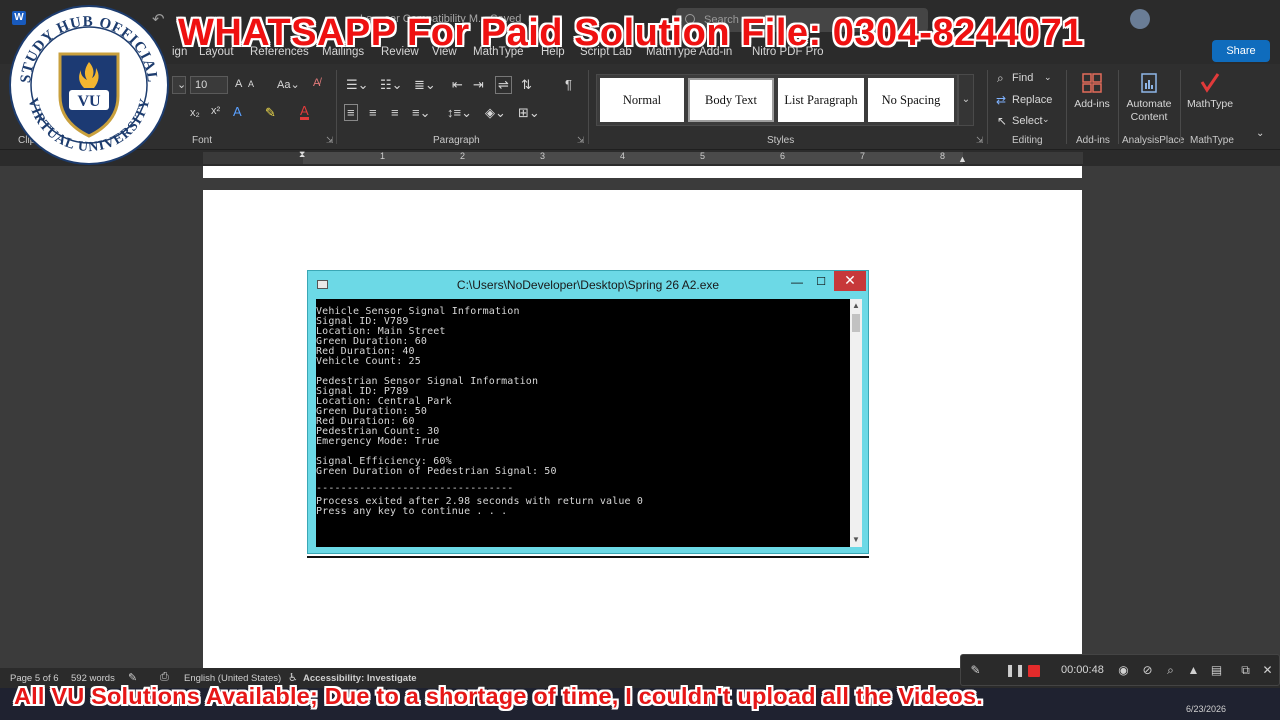 The image size is (1280, 720). Describe the element at coordinates (1002, 121) in the screenshot. I see `select-icon: ↖` at that location.